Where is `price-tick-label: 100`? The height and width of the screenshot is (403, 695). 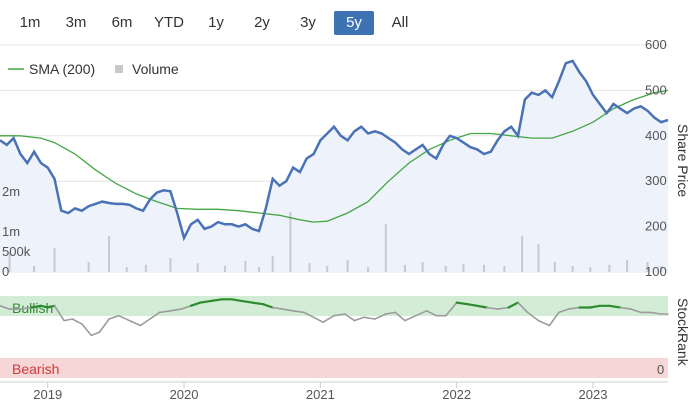 price-tick-label: 100 is located at coordinates (656, 271).